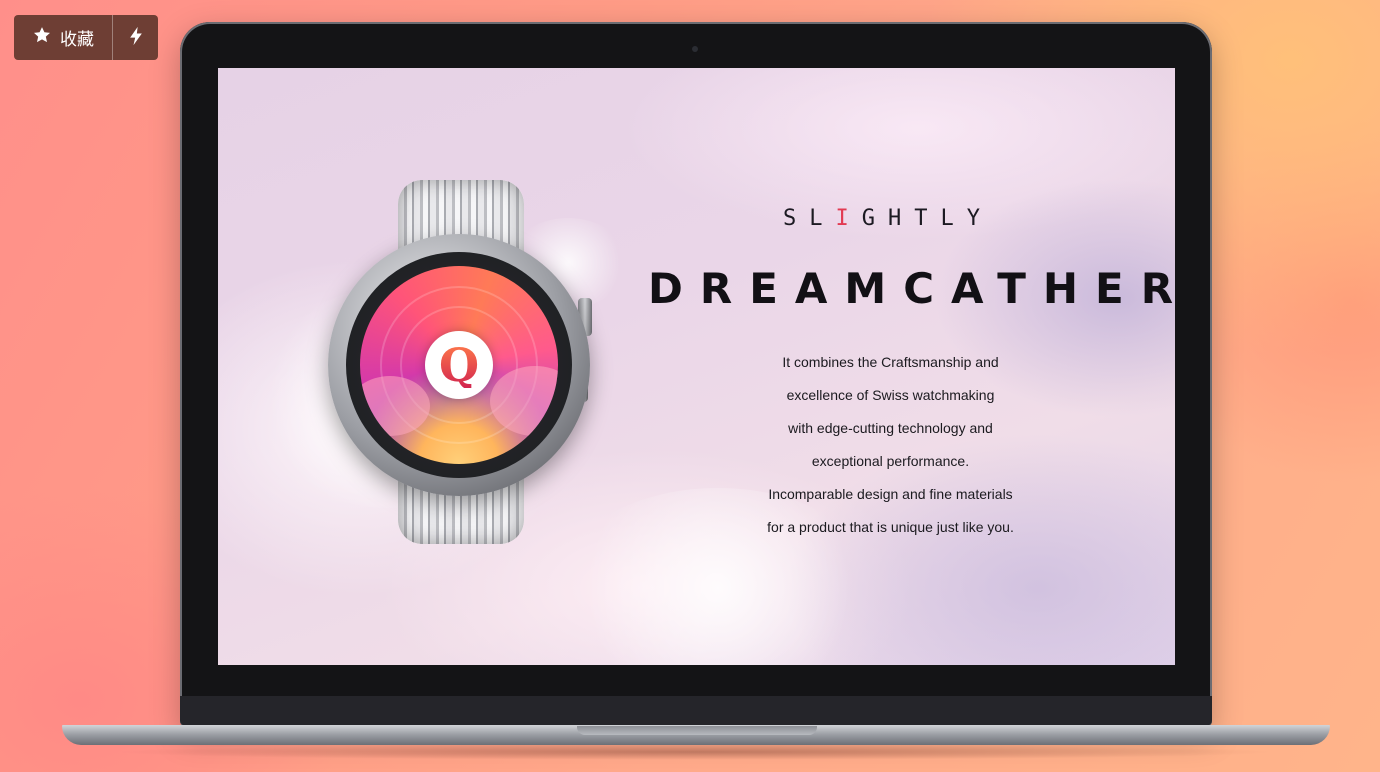 The height and width of the screenshot is (772, 1380). Describe the element at coordinates (890, 461) in the screenshot. I see `description-line: exceptional performance.` at that location.